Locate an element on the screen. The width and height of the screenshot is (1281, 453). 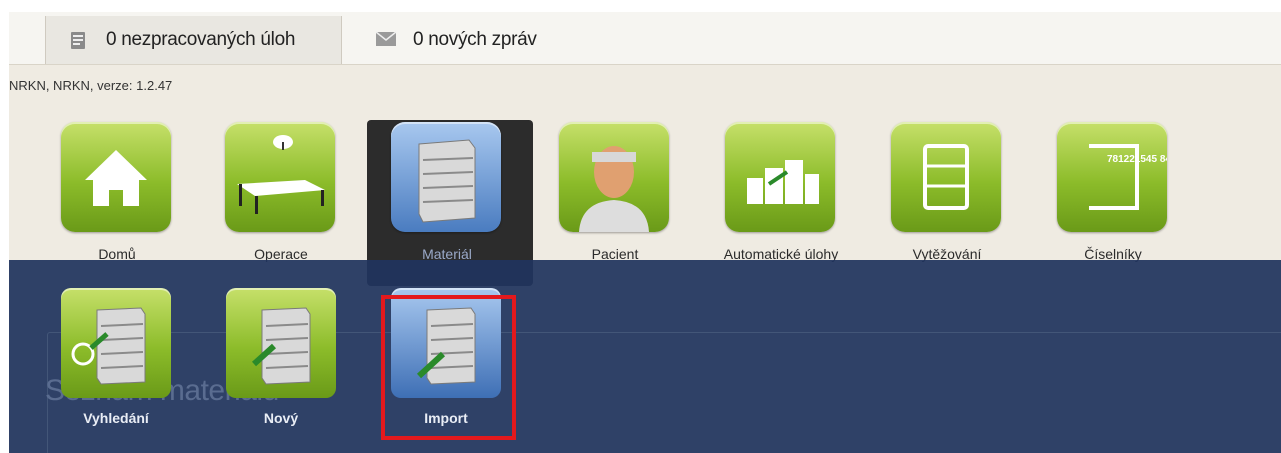
patient-icon is located at coordinates (614, 177).